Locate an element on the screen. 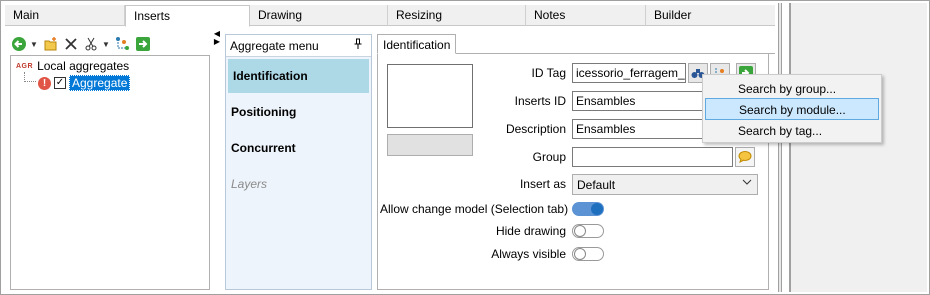  insert-as-label: Insert as is located at coordinates (542, 184).